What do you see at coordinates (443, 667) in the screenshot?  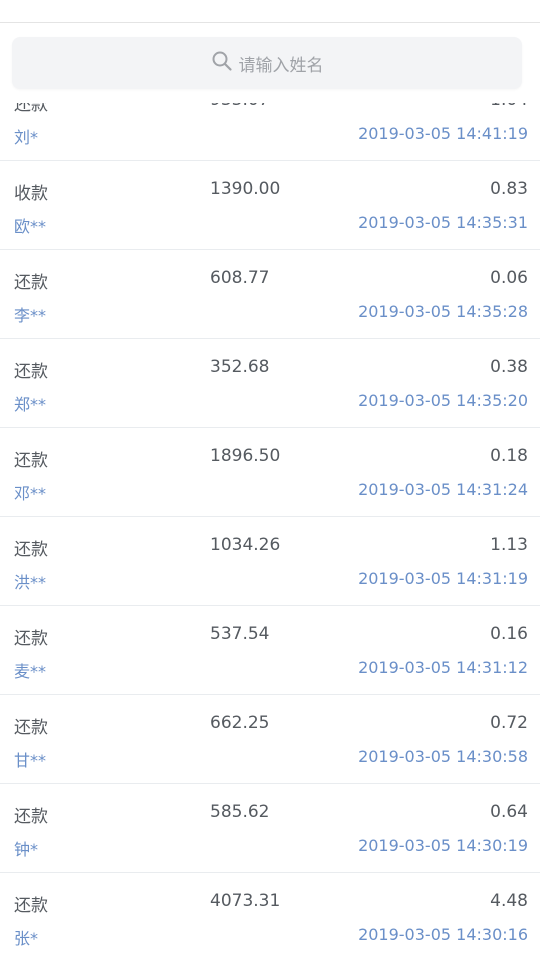 I see `transaction-time: 2019-03-05 14:31:12` at bounding box center [443, 667].